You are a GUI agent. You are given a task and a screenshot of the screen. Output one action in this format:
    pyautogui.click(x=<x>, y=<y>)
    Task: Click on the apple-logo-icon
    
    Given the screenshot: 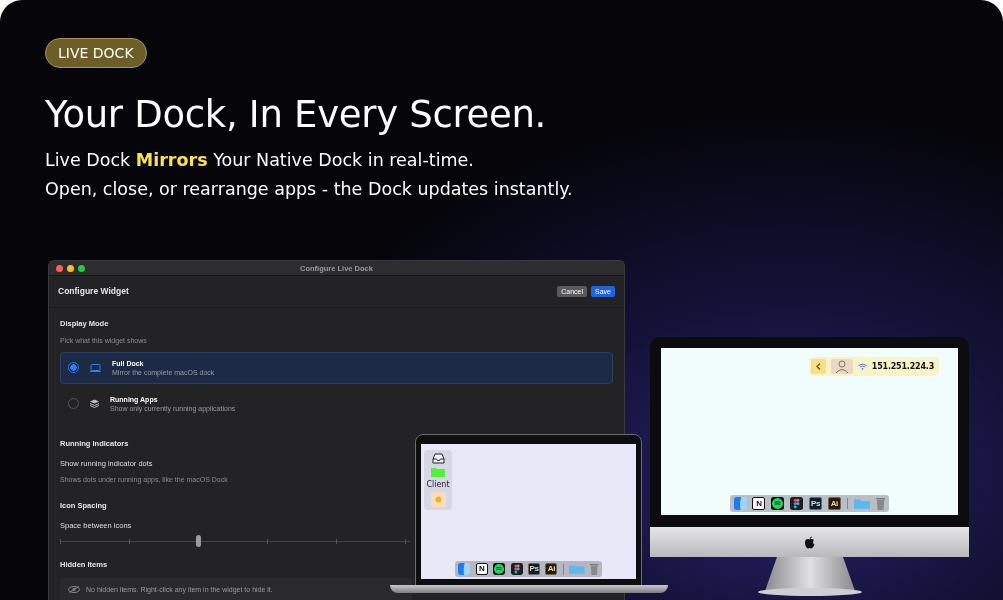 What is the action you would take?
    pyautogui.click(x=809, y=542)
    